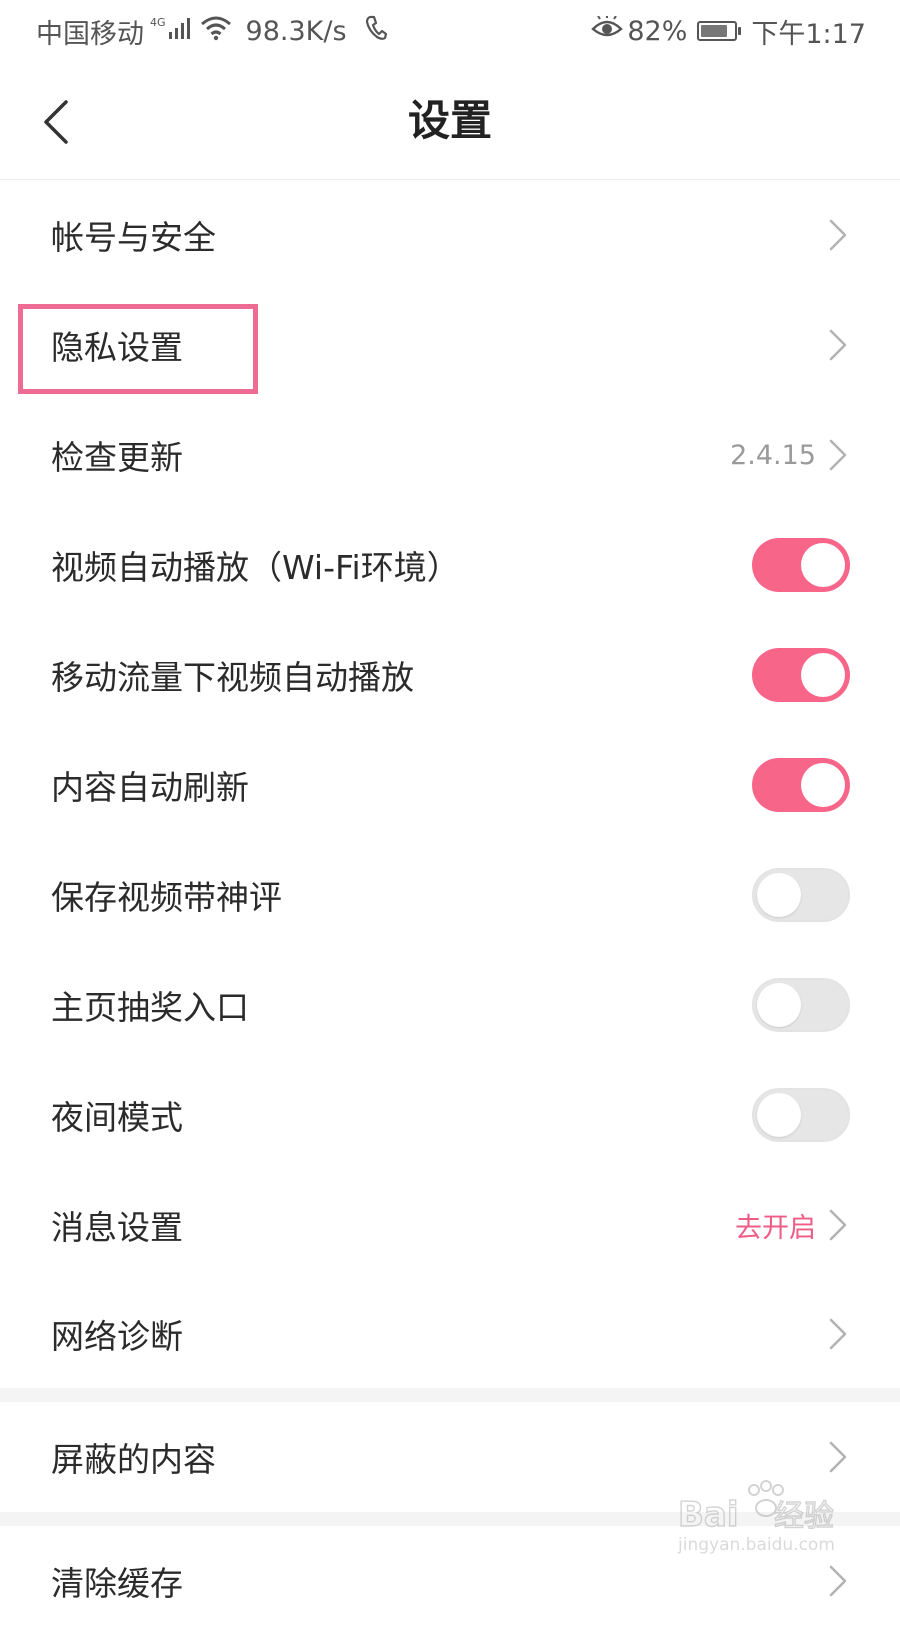 Image resolution: width=900 pixels, height=1636 pixels. What do you see at coordinates (657, 31) in the screenshot?
I see `battery-percent: 82%` at bounding box center [657, 31].